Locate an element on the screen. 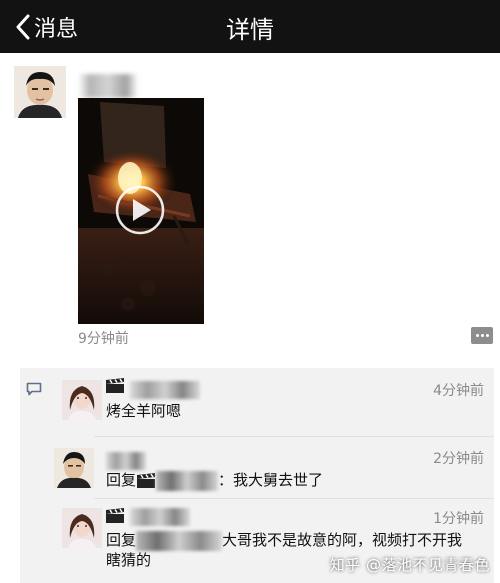 This screenshot has width=500, height=583. comment-reply-line: 回复 ：我大舅去世了 is located at coordinates (214, 480).